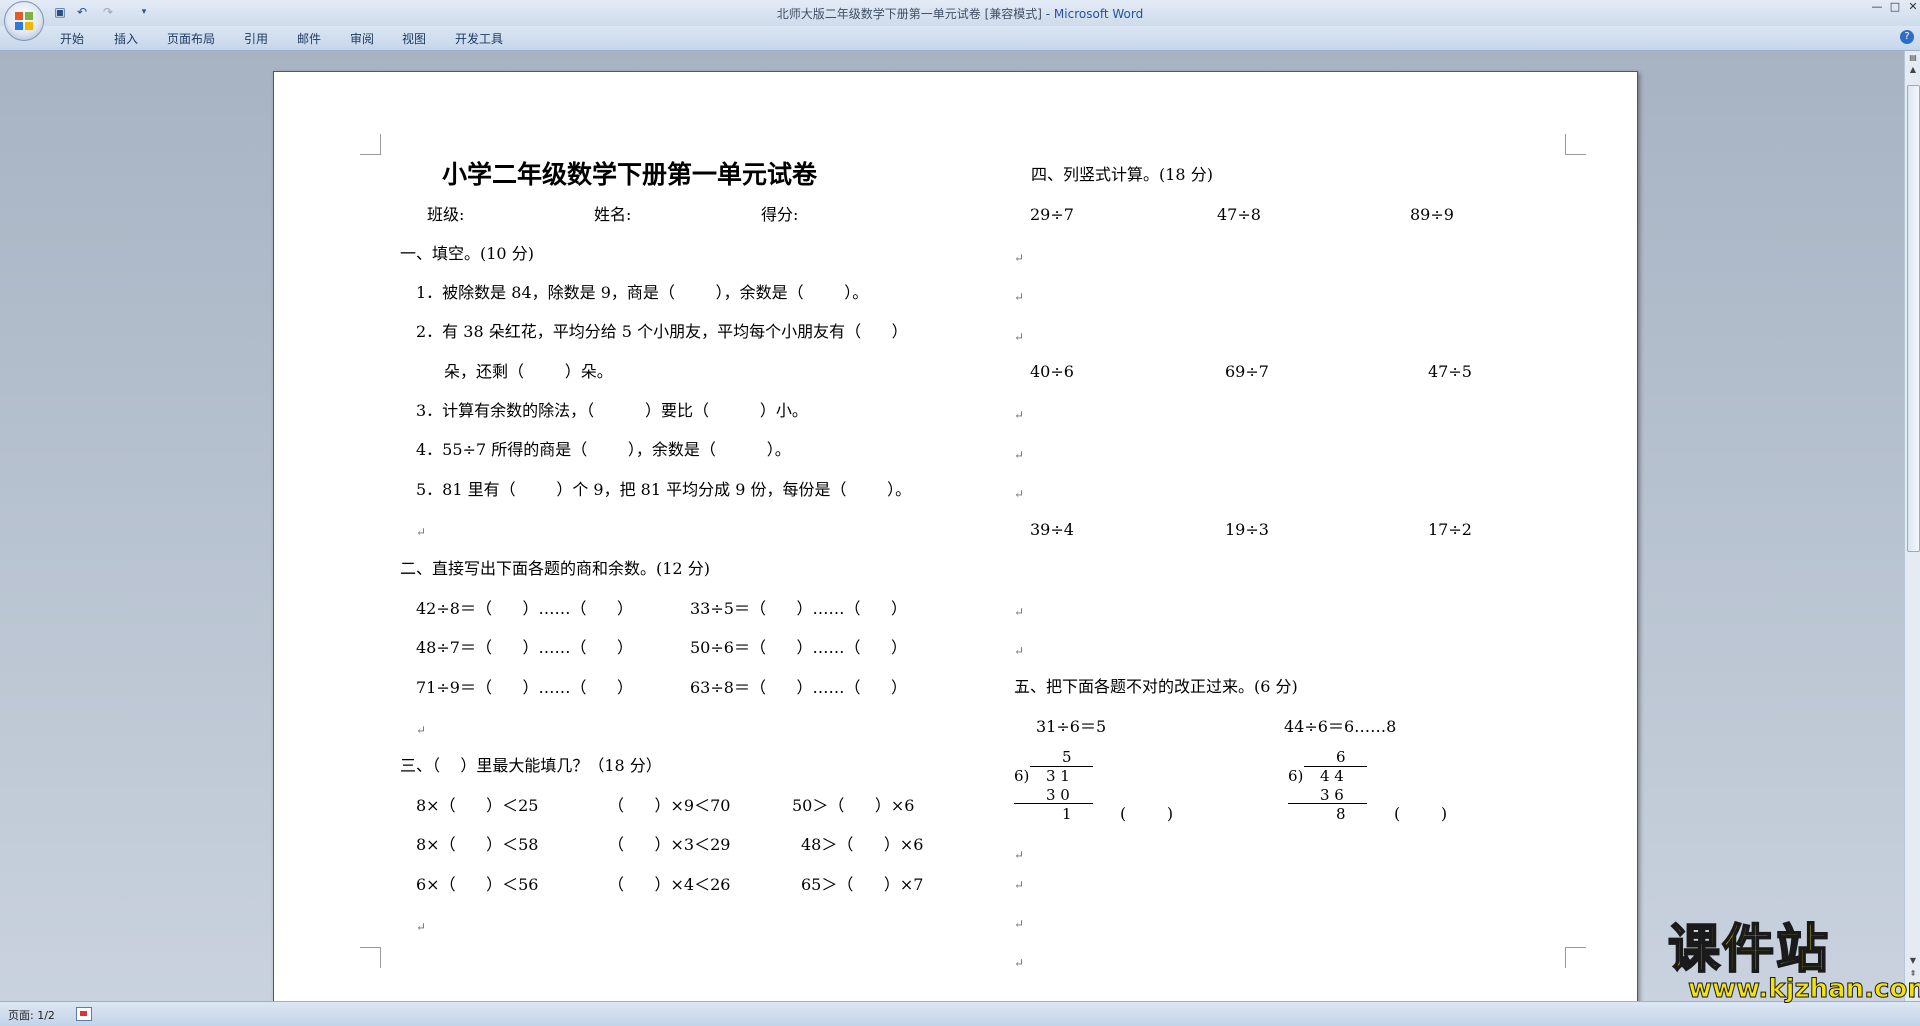  Describe the element at coordinates (1911, 7) in the screenshot. I see `close-button: ✕` at that location.